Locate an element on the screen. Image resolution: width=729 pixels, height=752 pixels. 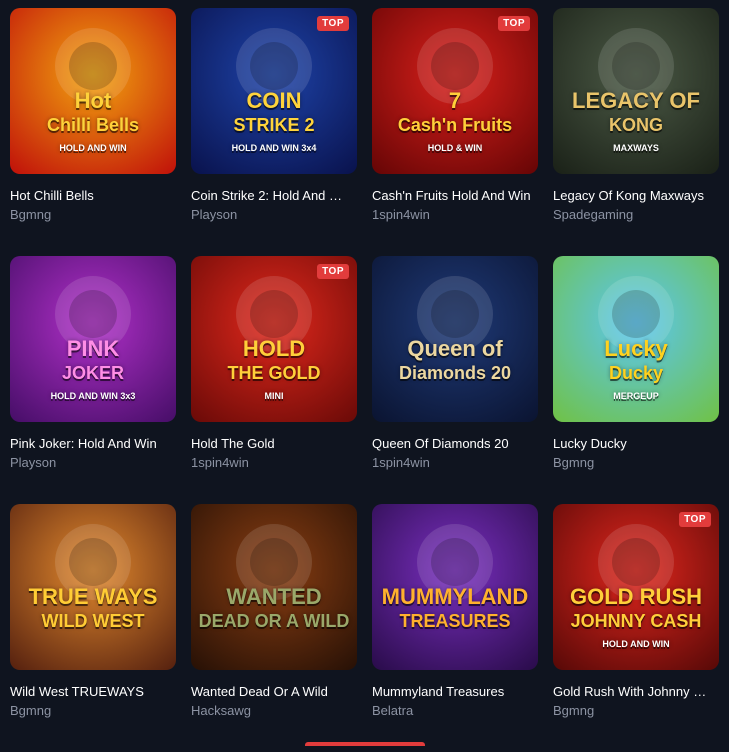
game-thumbnail: HOLD THE GOLD MINI TOP is located at coordinates (274, 339).